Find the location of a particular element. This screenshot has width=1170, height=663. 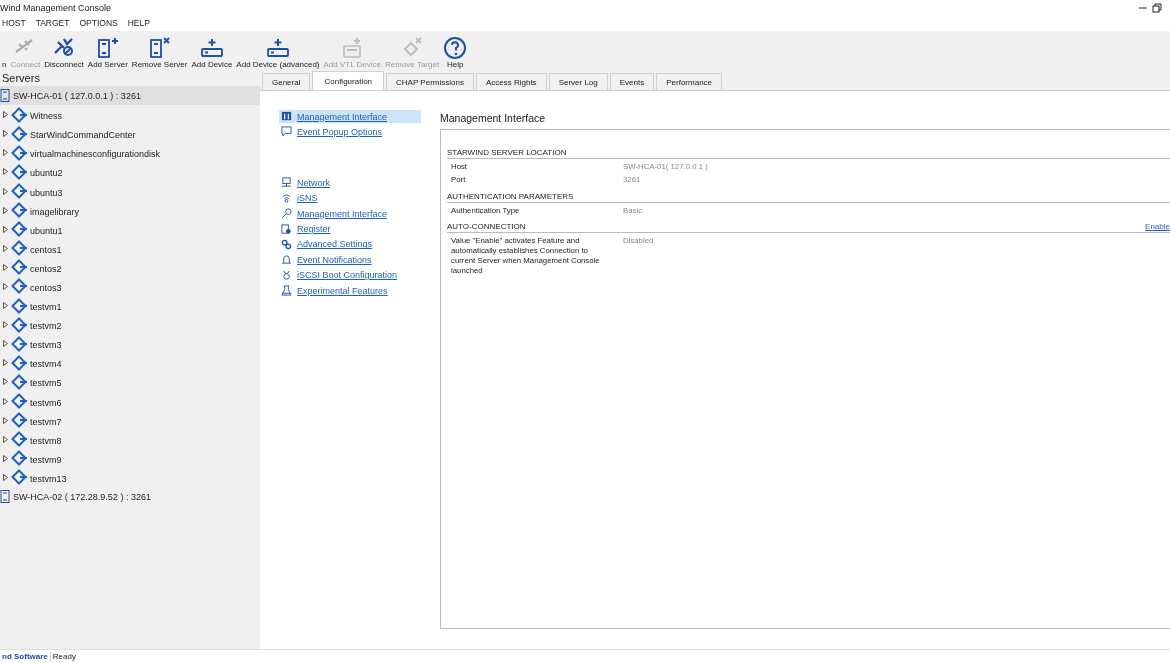

settings-link: Event Popup Options is located at coordinates (350, 132).